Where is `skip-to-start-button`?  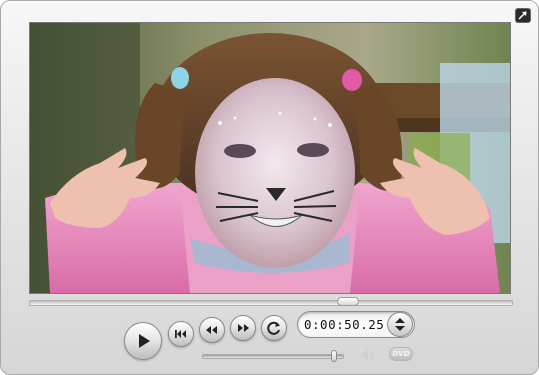 skip-to-start-button is located at coordinates (181, 334).